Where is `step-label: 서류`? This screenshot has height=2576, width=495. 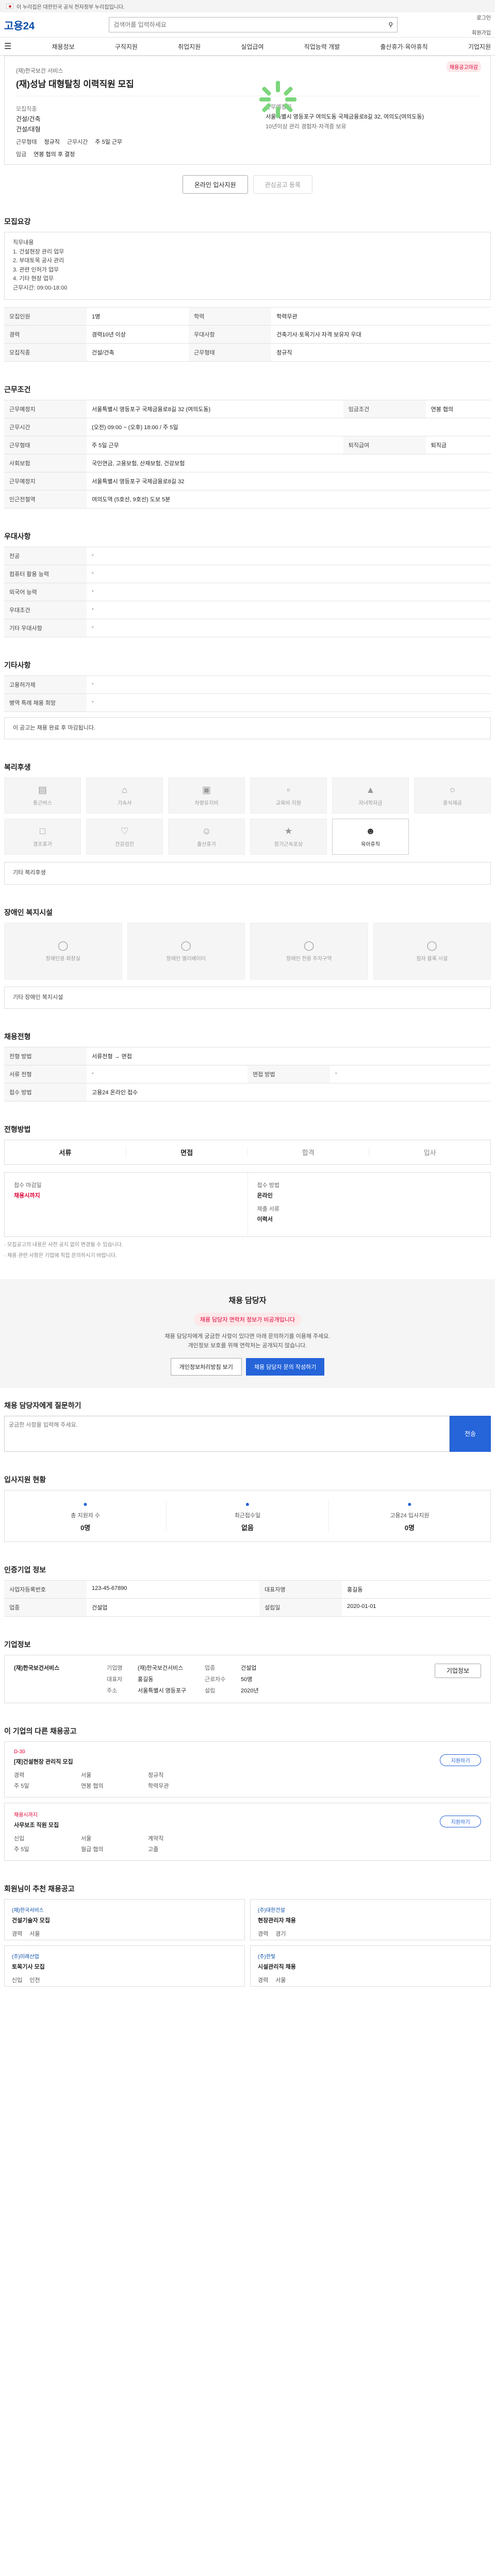 step-label: 서류 is located at coordinates (65, 1153).